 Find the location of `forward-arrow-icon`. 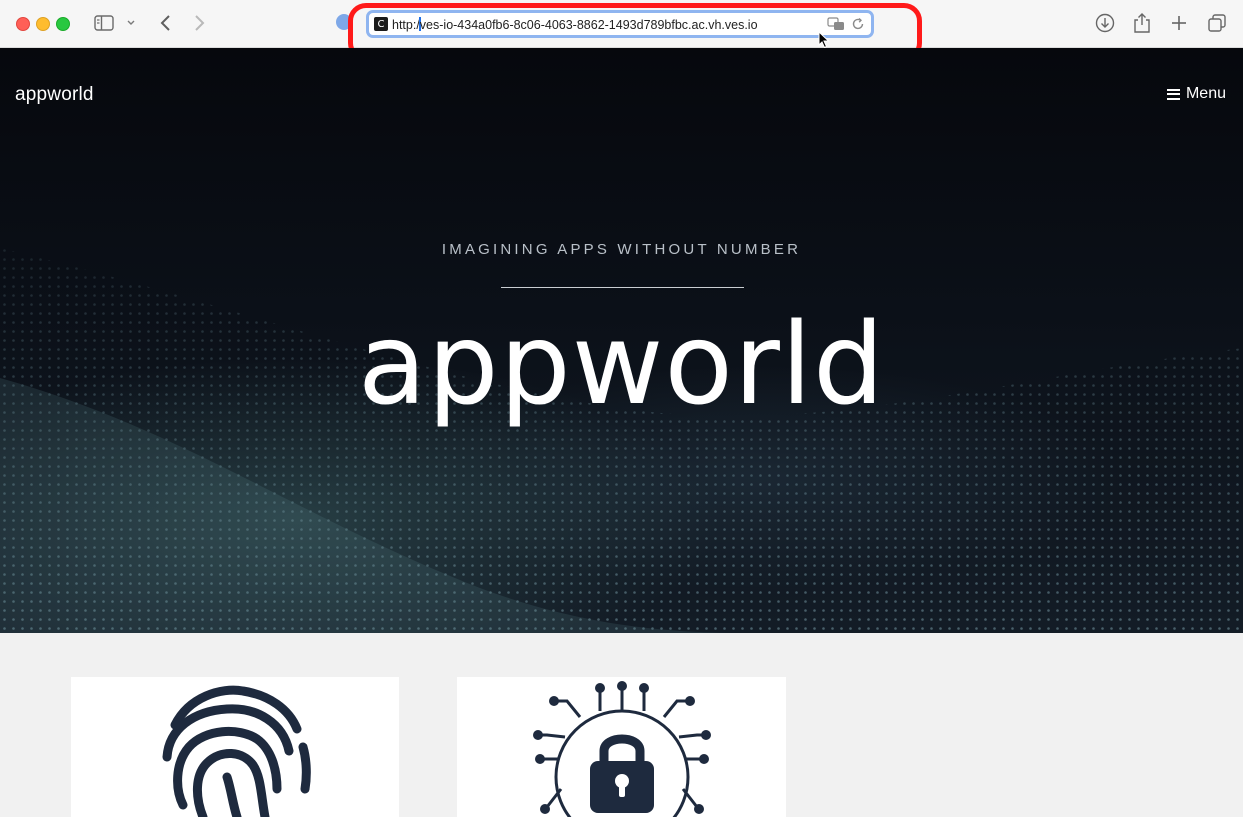

forward-arrow-icon is located at coordinates (200, 23).